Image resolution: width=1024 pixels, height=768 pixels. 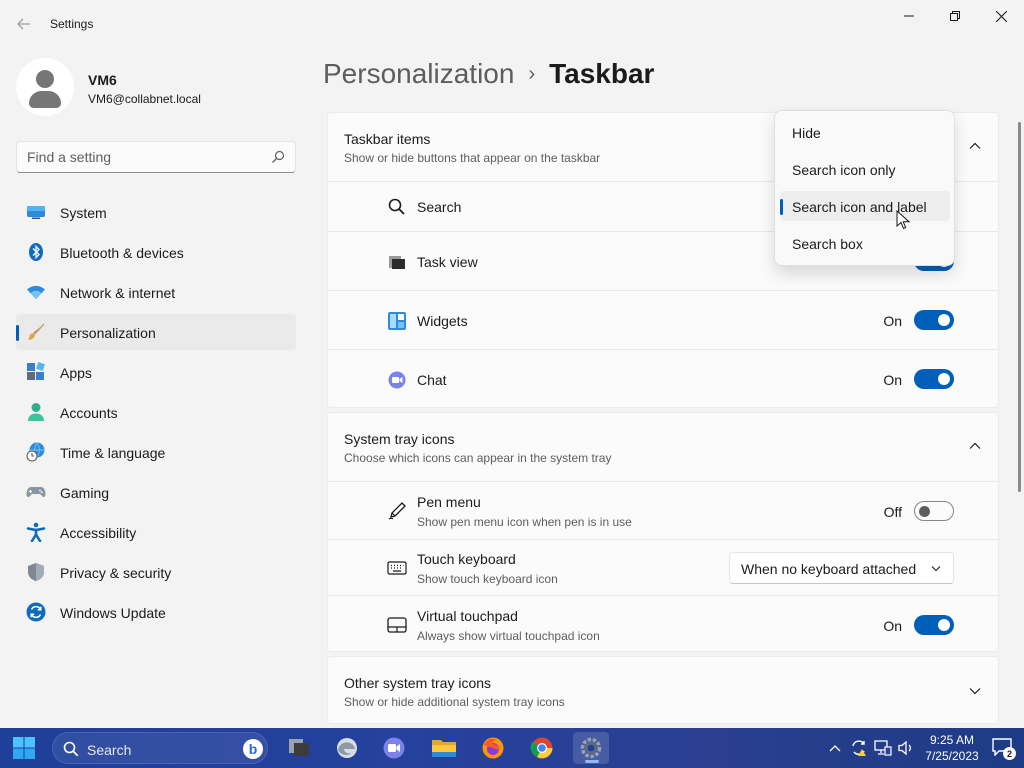 I want to click on restore-button, so click(x=955, y=16).